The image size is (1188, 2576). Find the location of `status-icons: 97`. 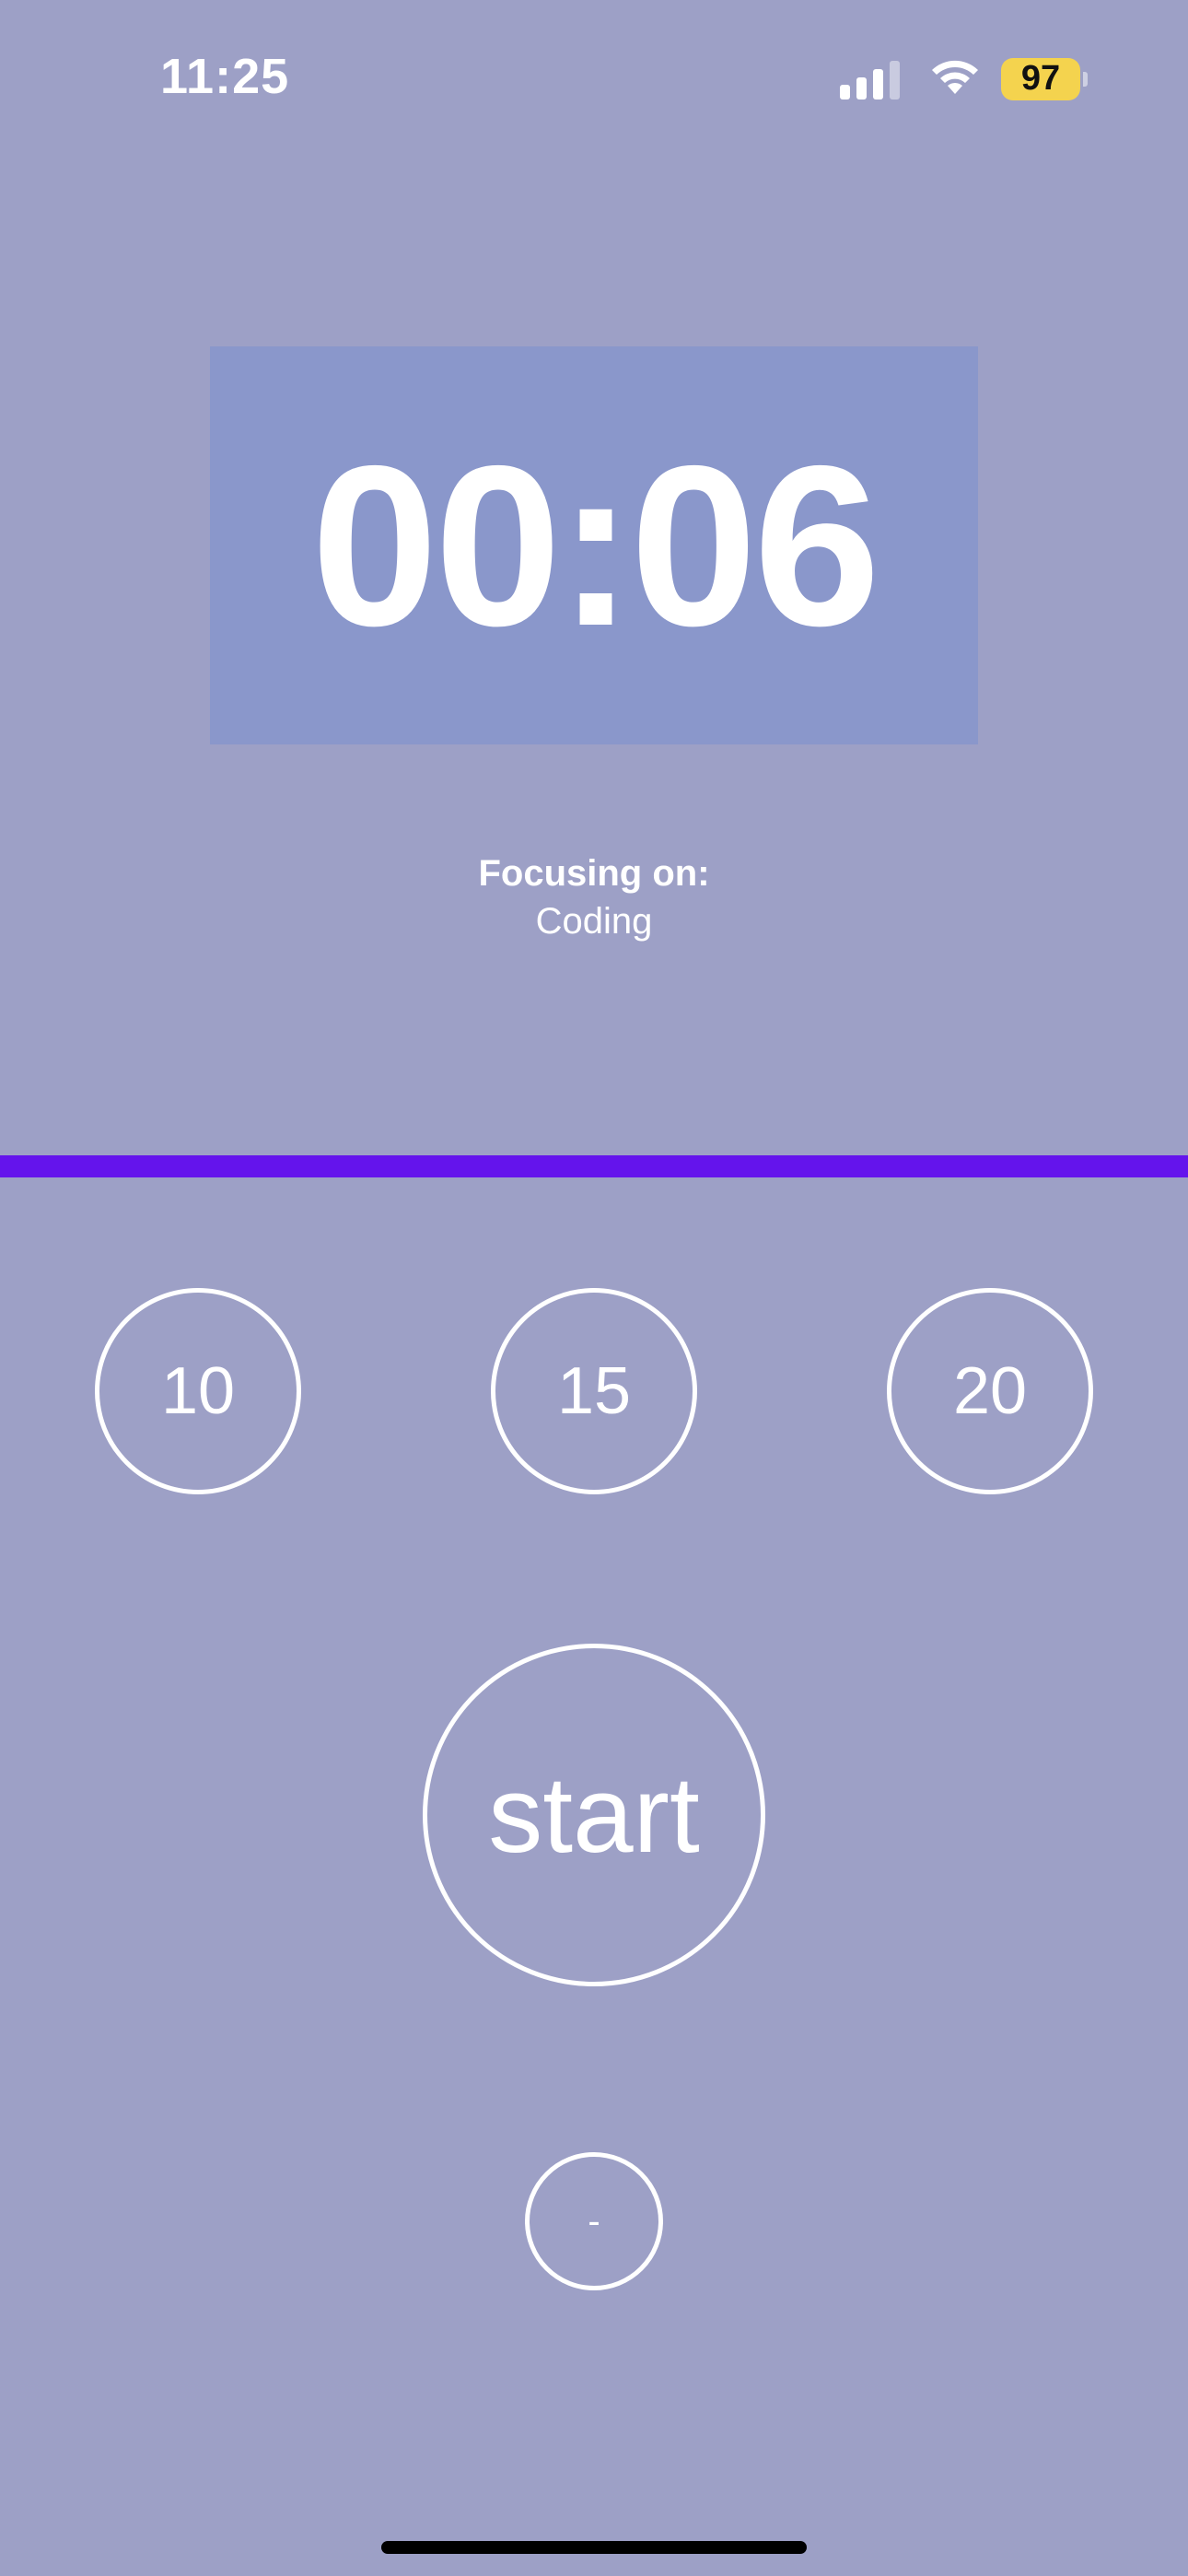

status-icons: 97 is located at coordinates (964, 78).